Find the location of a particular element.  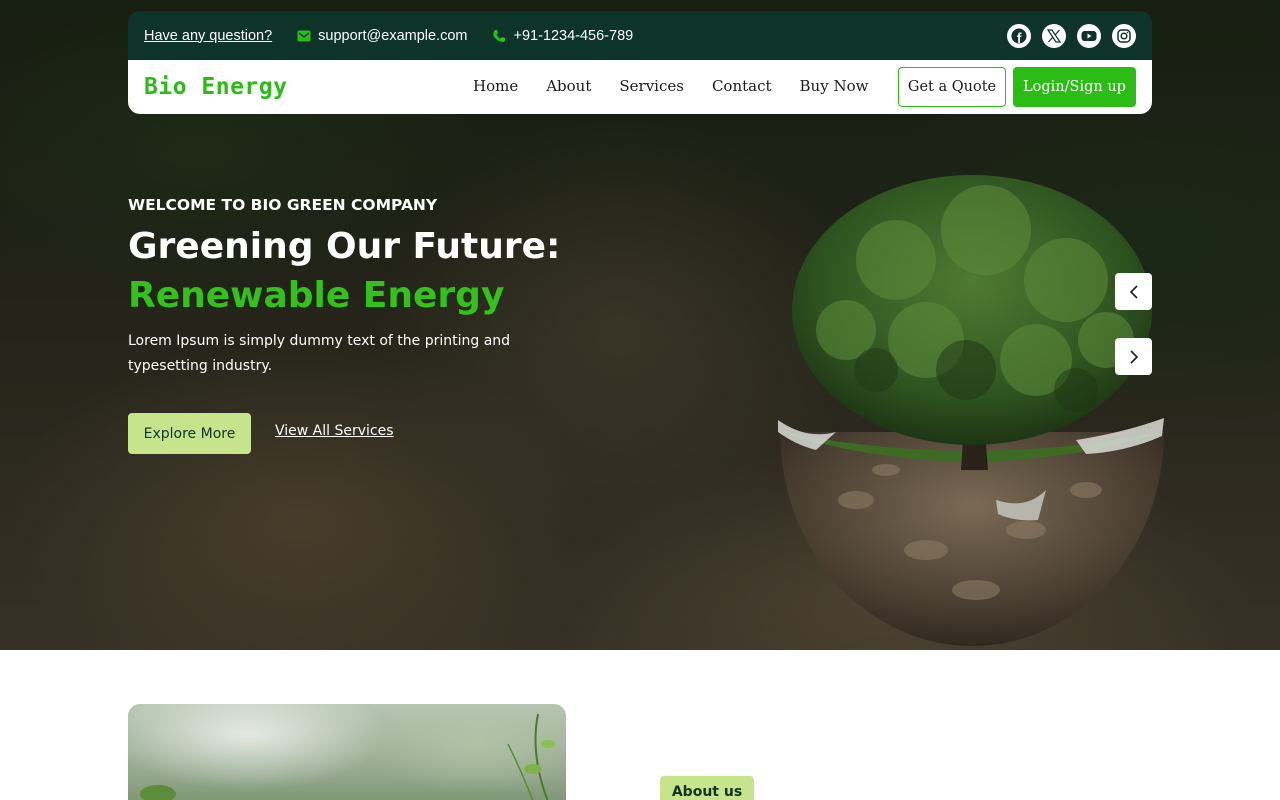

nav-buy-now: Buy Now is located at coordinates (834, 86).